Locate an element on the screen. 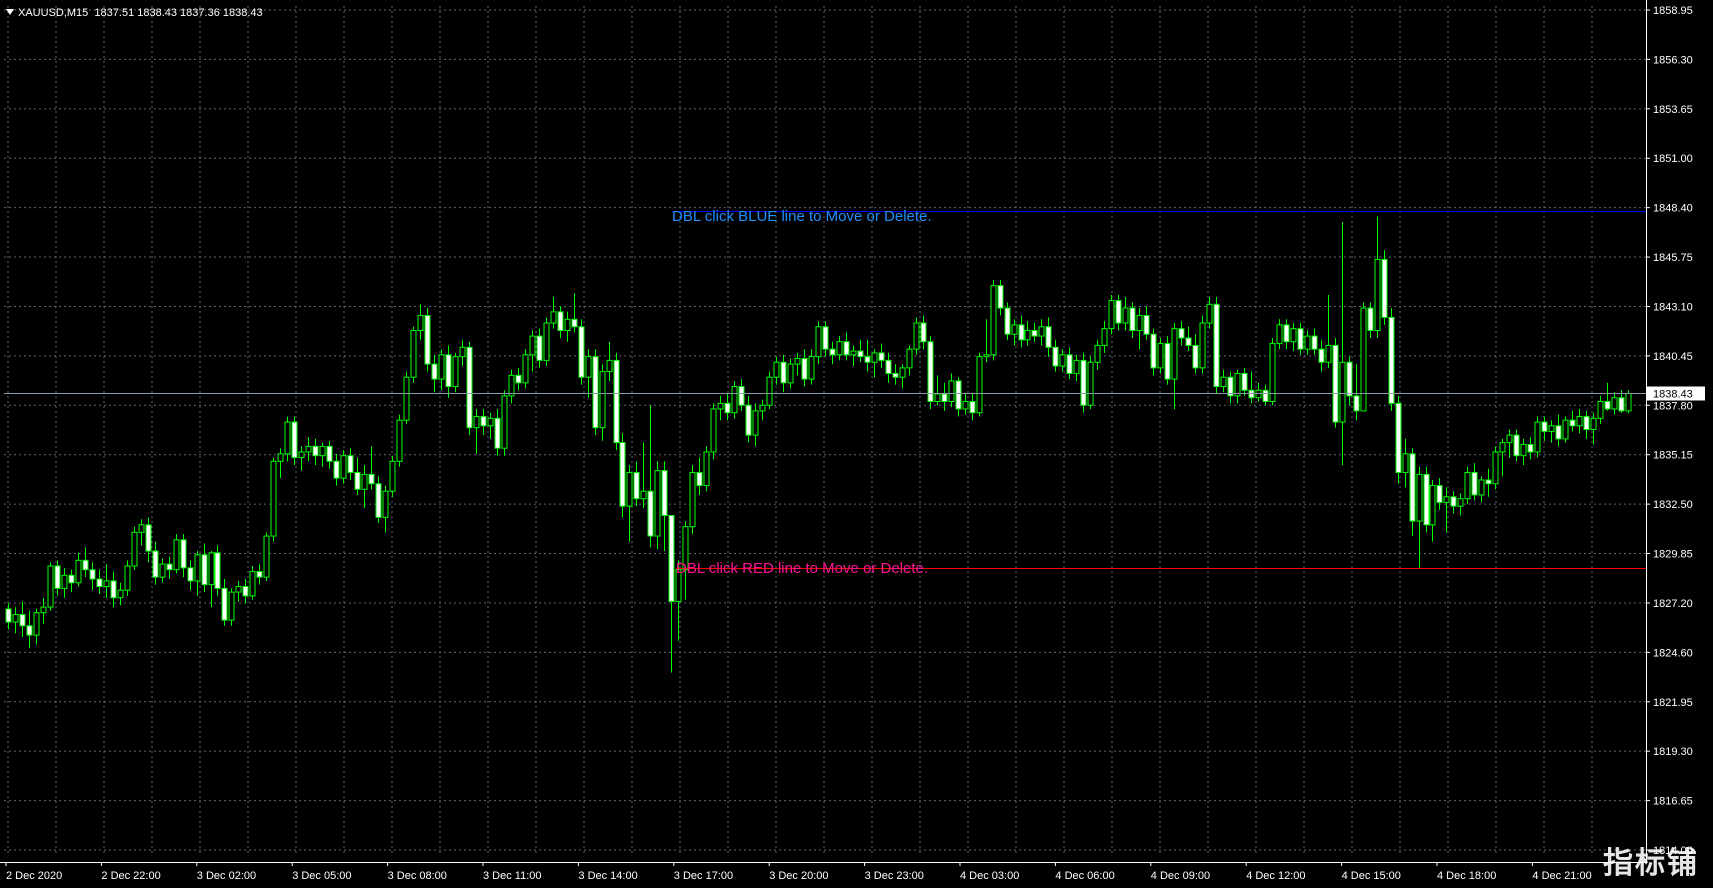 This screenshot has height=888, width=1713. price-tick-label: 1819.30 is located at coordinates (1673, 752).